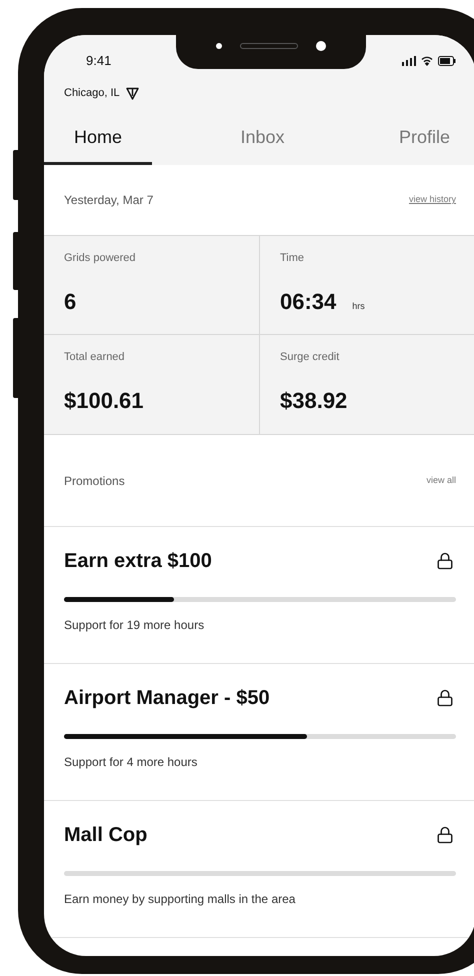  What do you see at coordinates (441, 481) in the screenshot?
I see `view-all-link: view all` at bounding box center [441, 481].